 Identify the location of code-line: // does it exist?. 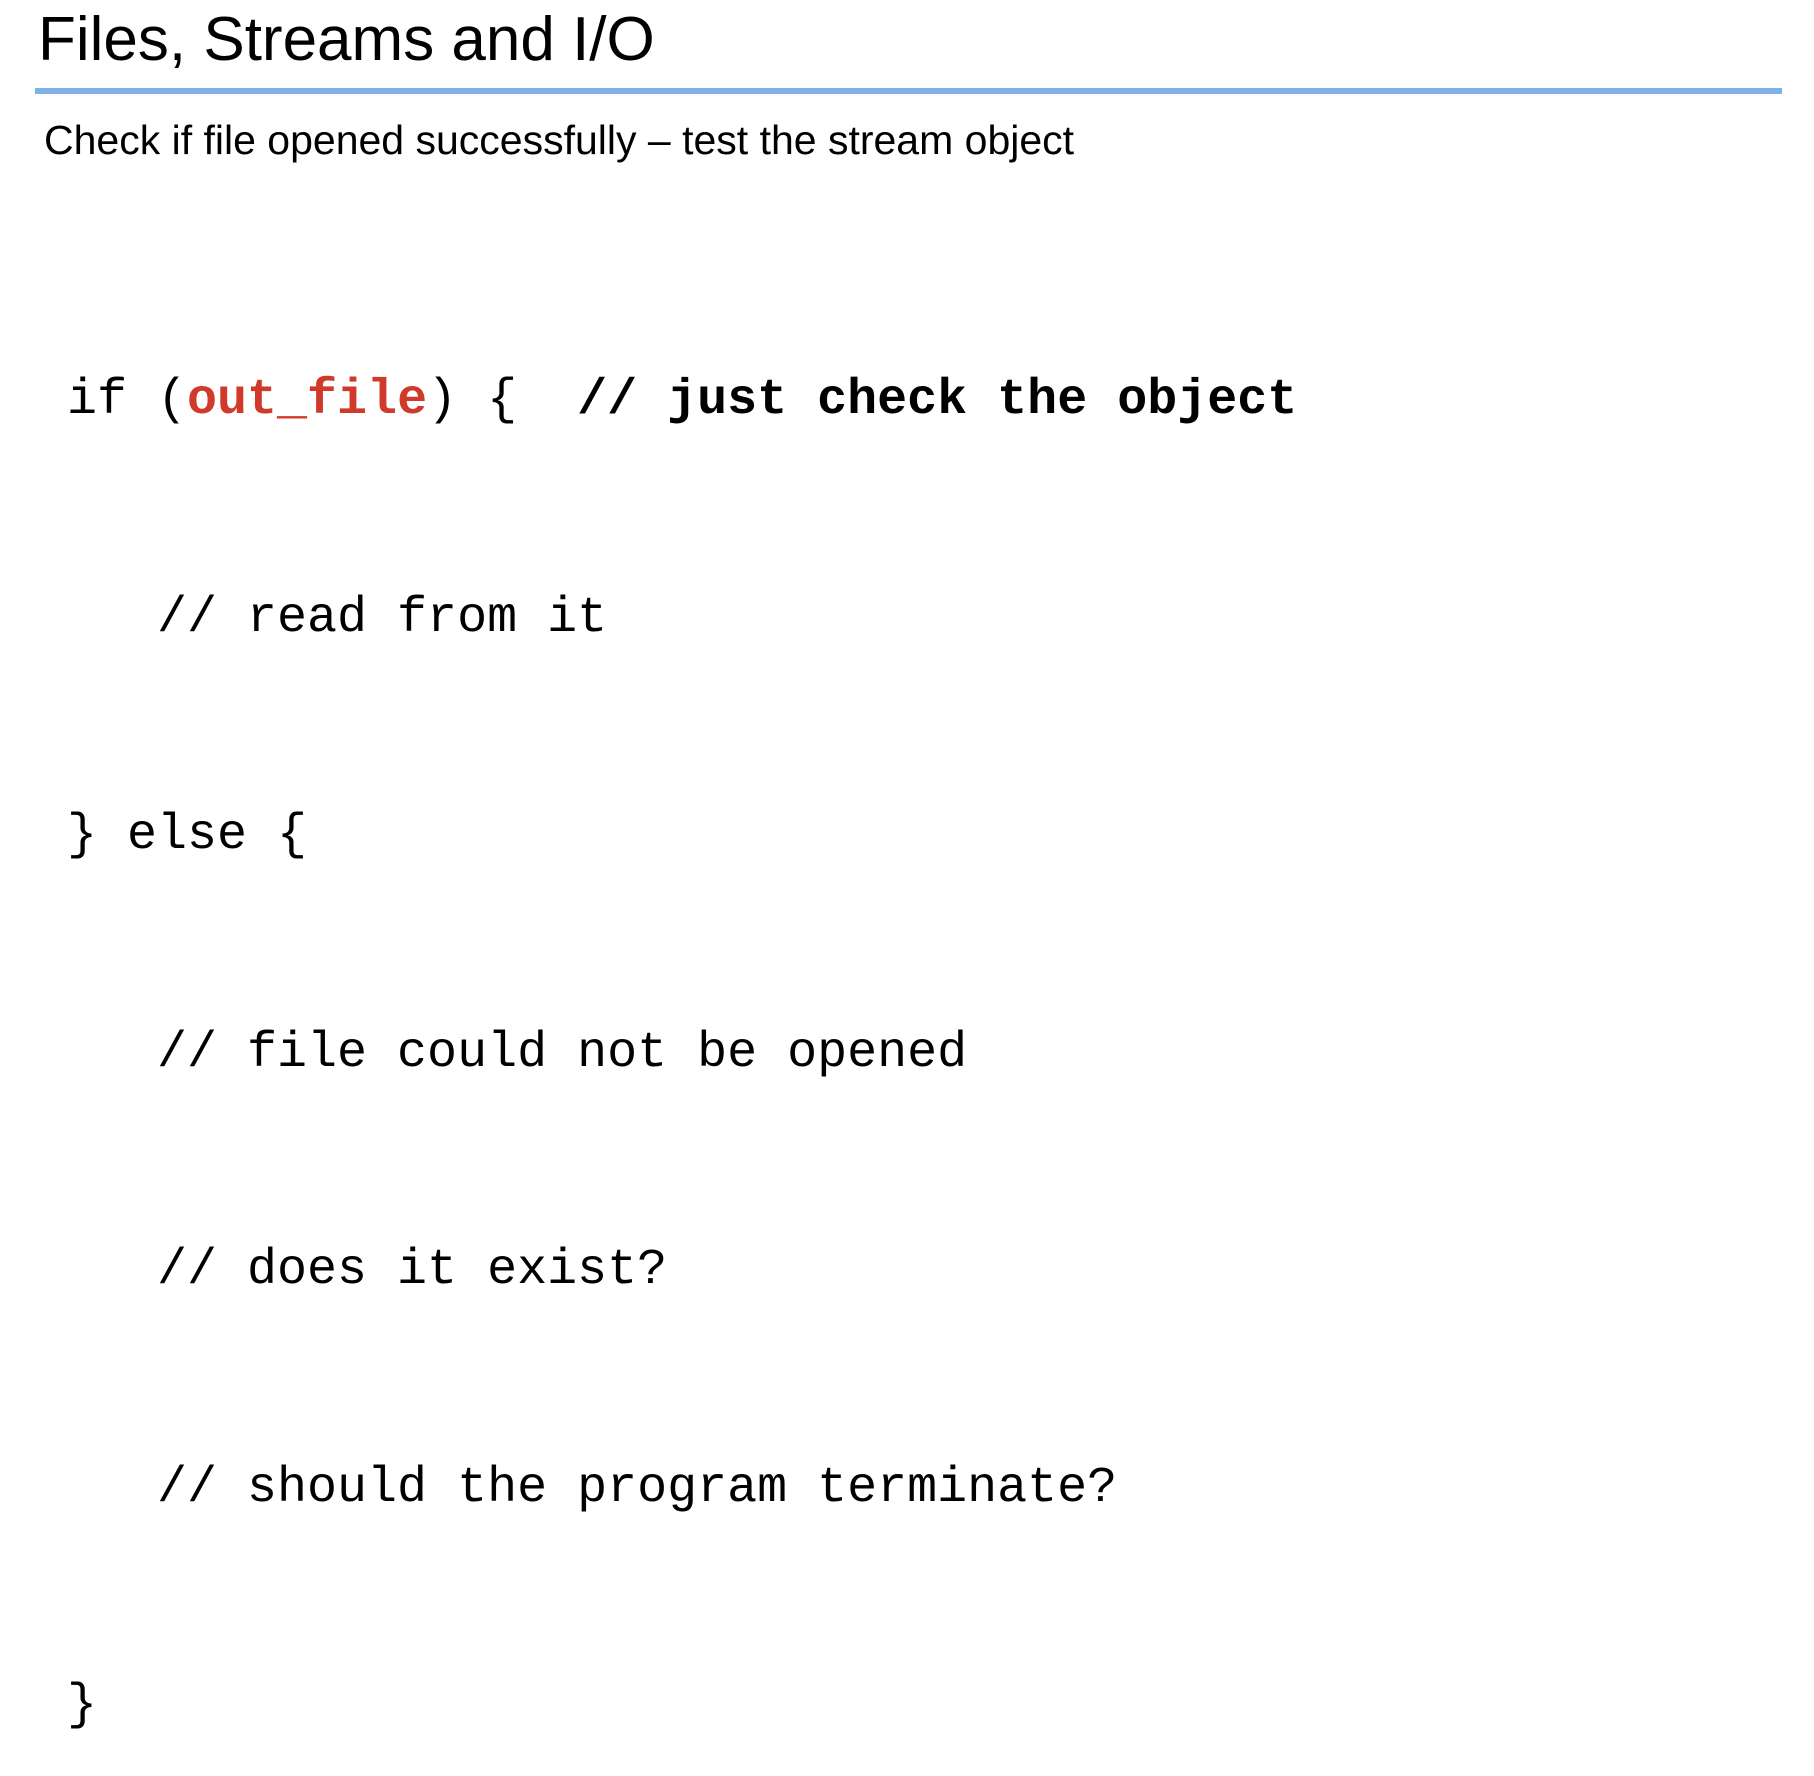
(367, 1270).